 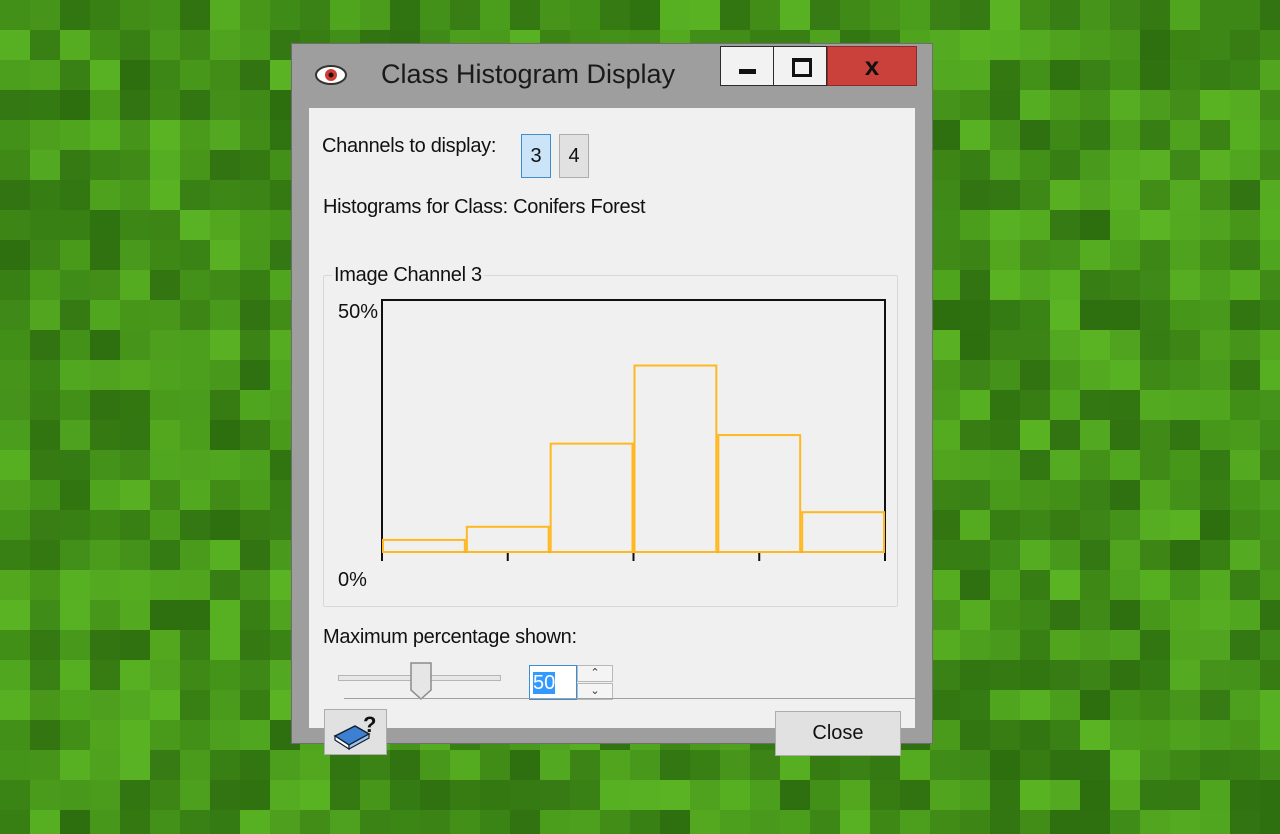 I want to click on spin-up-button: ⌃, so click(x=595, y=673).